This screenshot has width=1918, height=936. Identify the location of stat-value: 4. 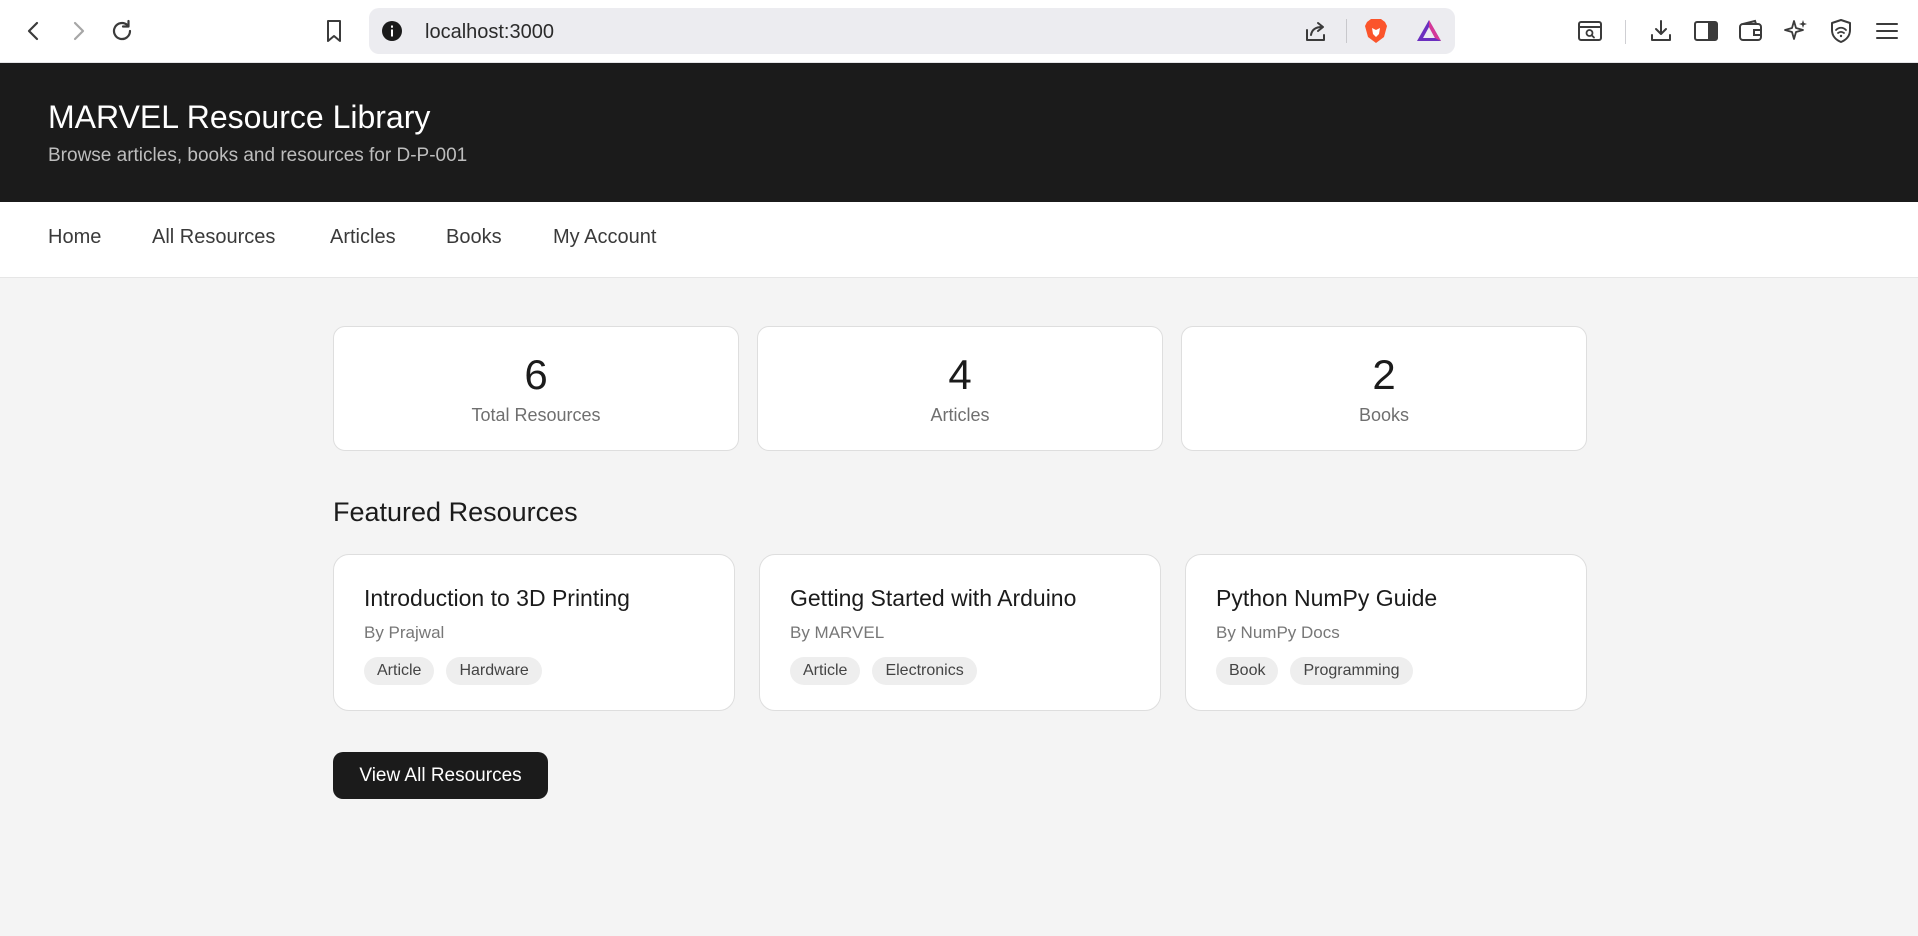
(960, 374).